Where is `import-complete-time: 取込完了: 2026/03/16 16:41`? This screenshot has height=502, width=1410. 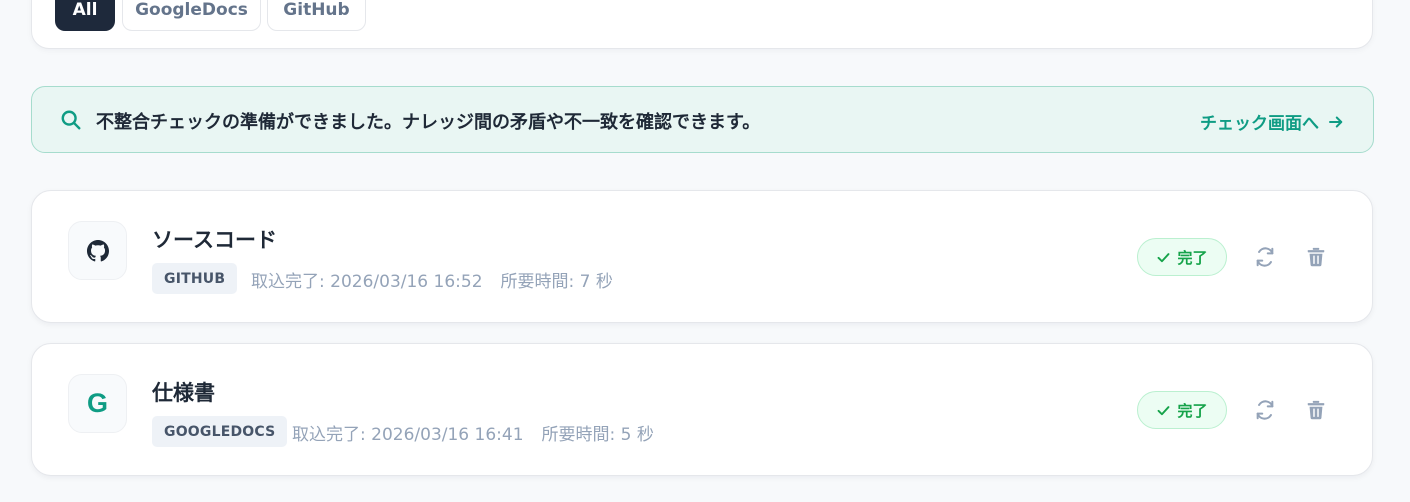
import-complete-time: 取込完了: 2026/03/16 16:41 is located at coordinates (408, 435).